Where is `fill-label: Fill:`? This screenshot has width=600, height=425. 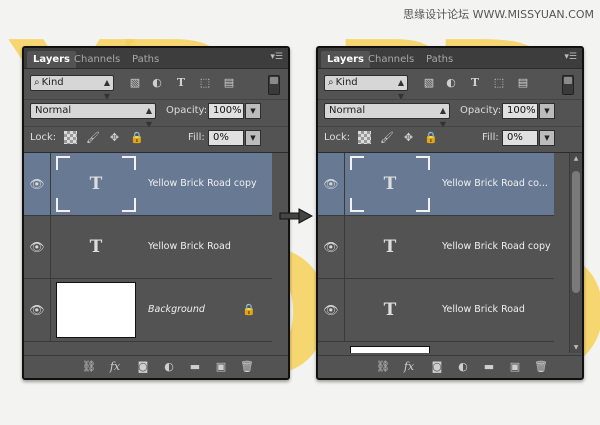
fill-label: Fill: is located at coordinates (196, 137).